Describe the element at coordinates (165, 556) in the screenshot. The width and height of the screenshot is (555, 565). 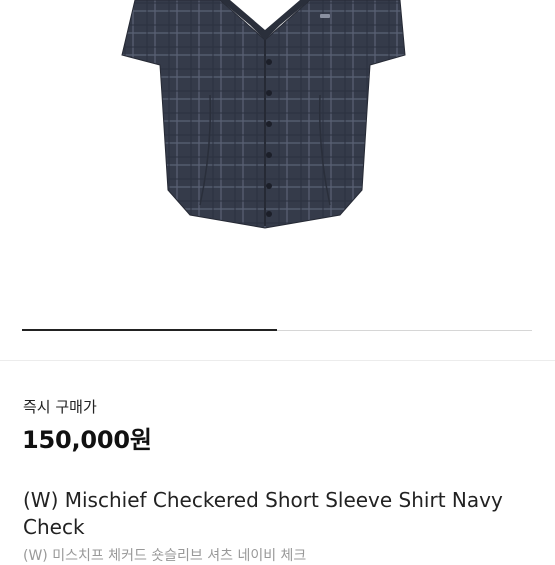
I see `product-subtitle: (W) 미스치프 체커드 숏슬리브 셔츠 네이비 체크` at that location.